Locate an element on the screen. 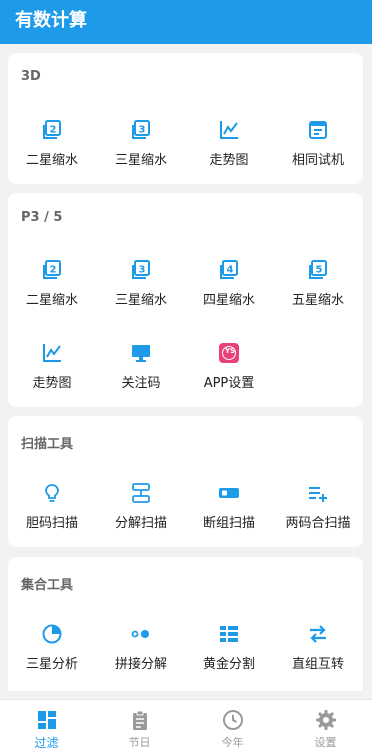 The image size is (372, 753). menu-item-break-group-scan: 断组扫描 is located at coordinates (229, 506).